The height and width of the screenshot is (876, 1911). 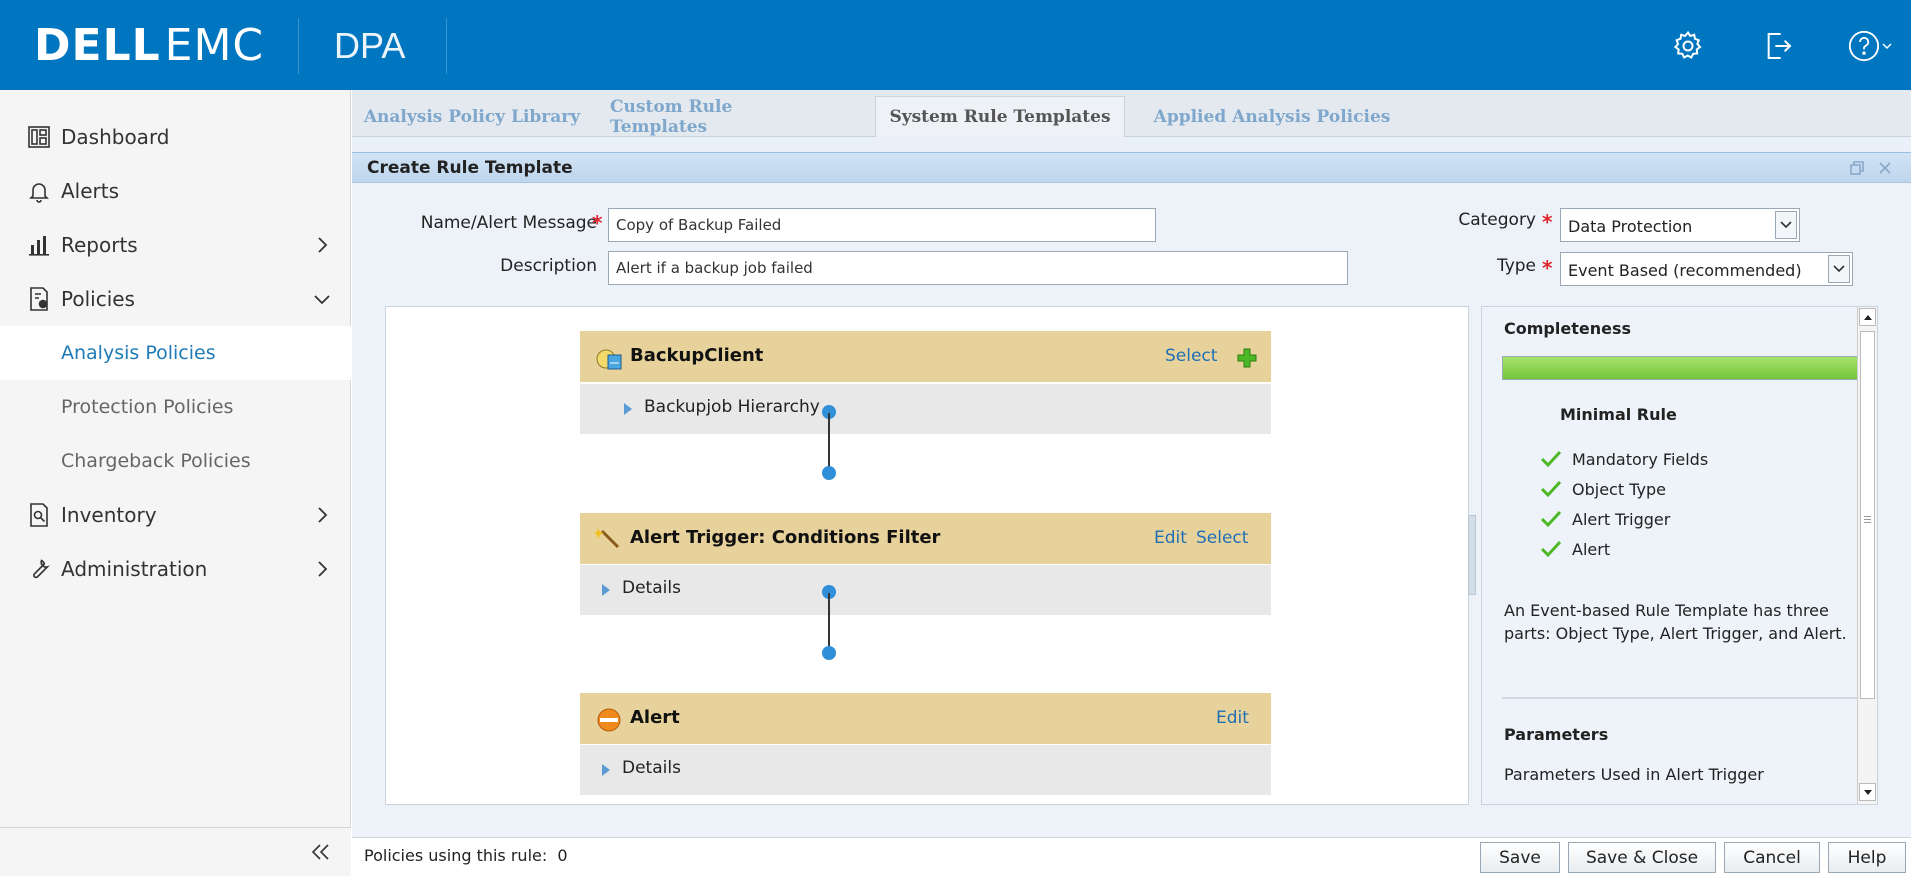 I want to click on progress-fill, so click(x=1682, y=368).